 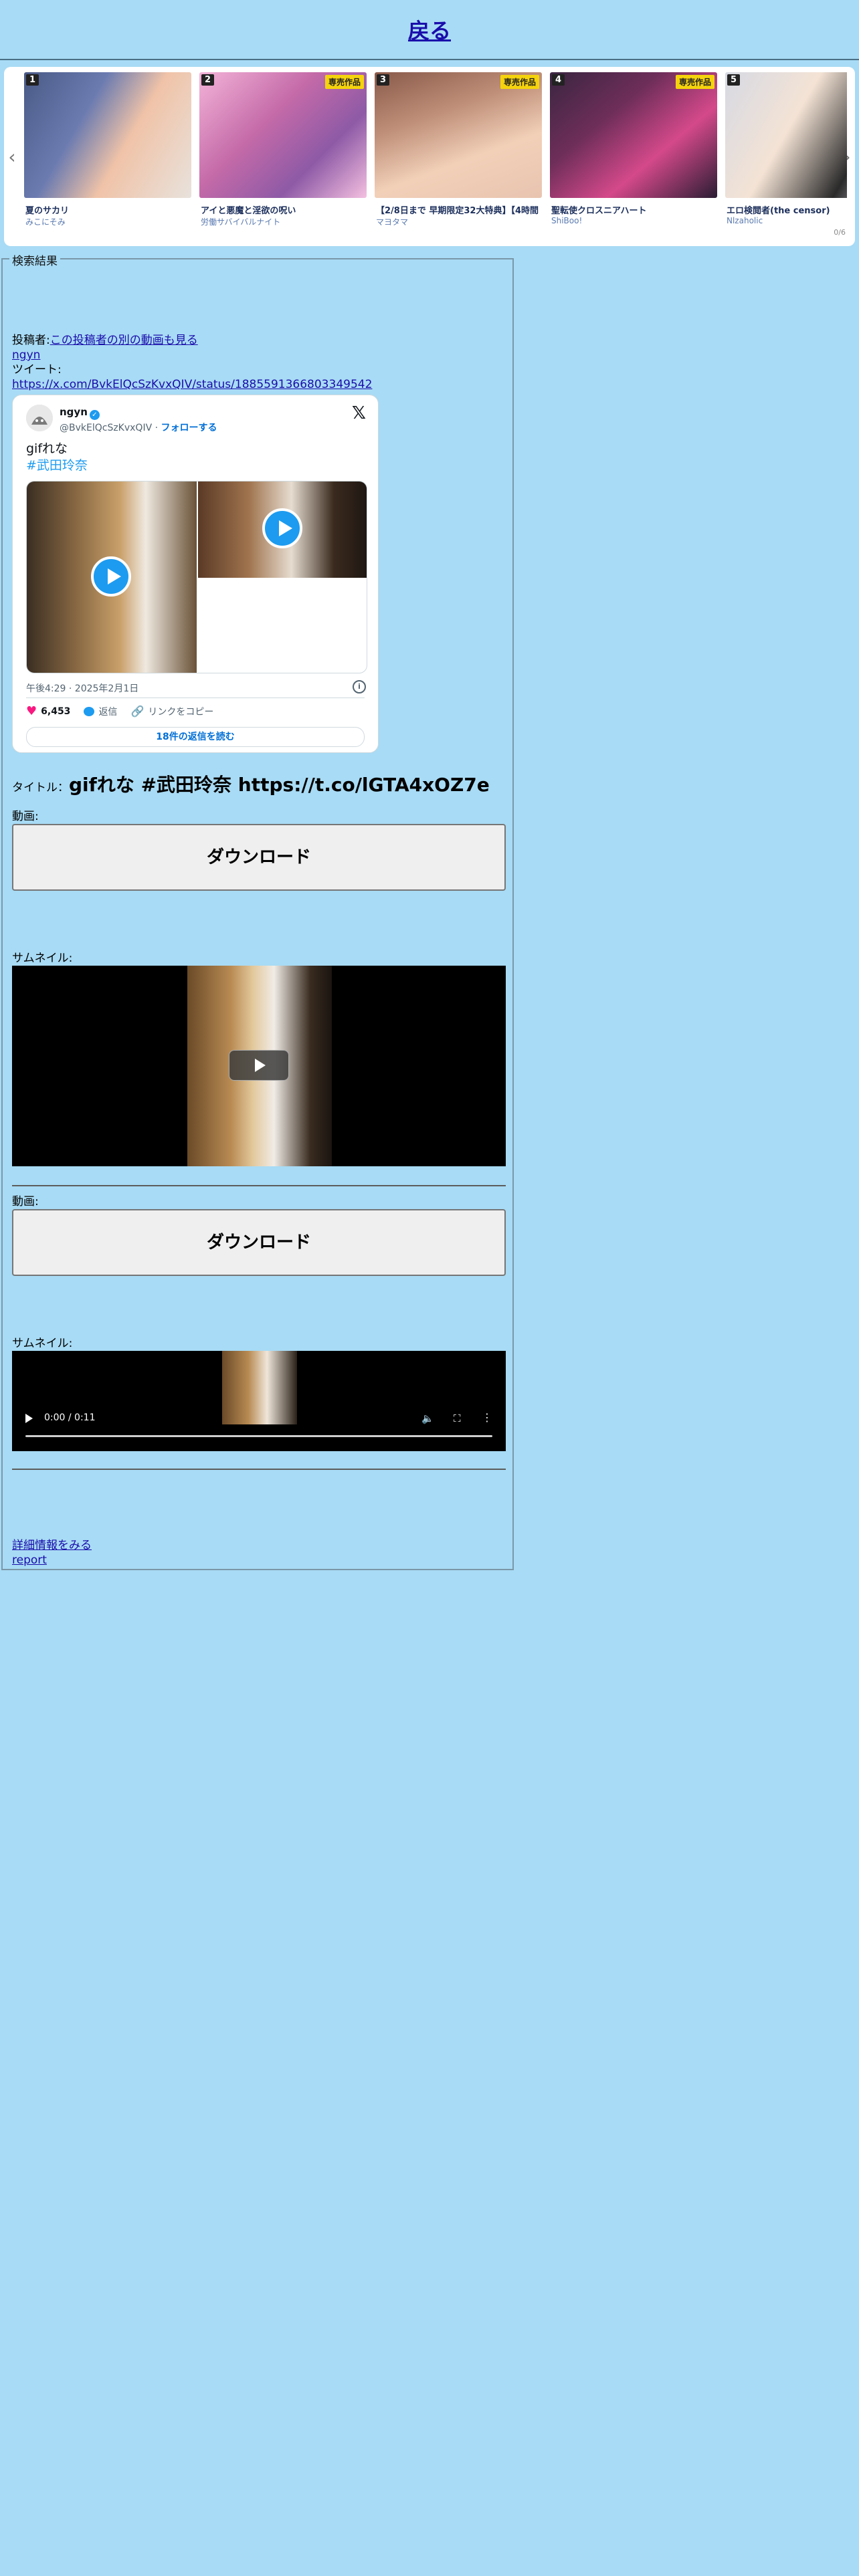 I want to click on tweet-author-name: ngyn, so click(x=74, y=412).